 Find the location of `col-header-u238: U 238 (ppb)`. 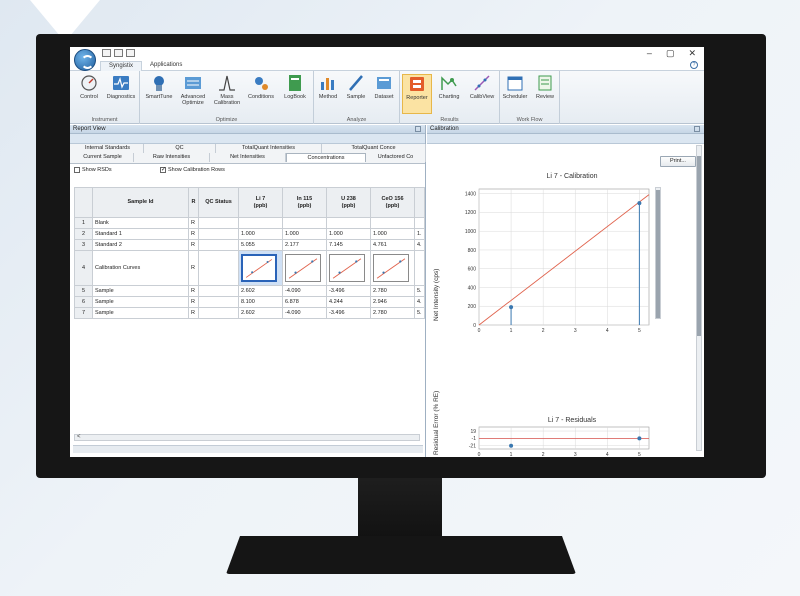

col-header-u238: U 238 (ppb) is located at coordinates (348, 202).